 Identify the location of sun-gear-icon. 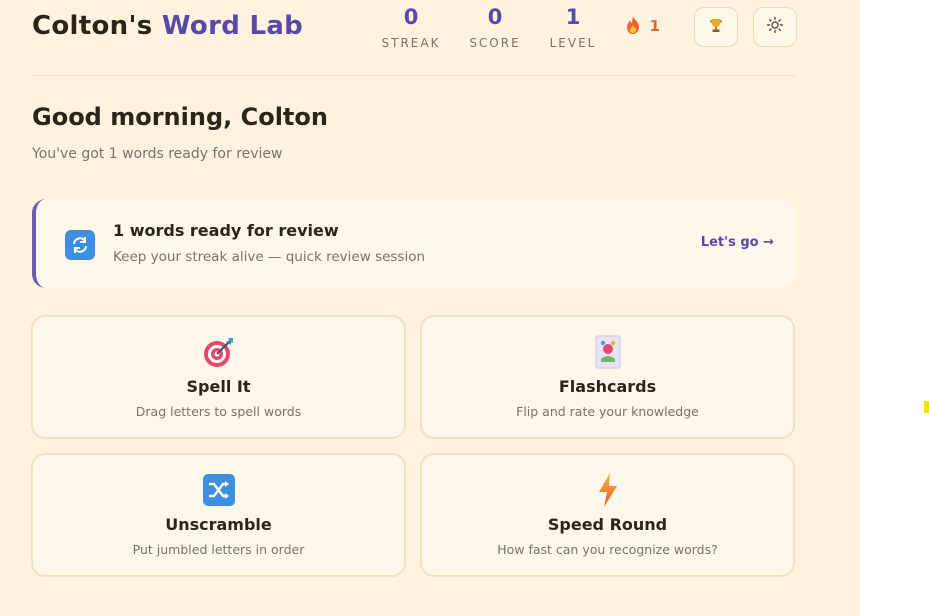
(775, 27).